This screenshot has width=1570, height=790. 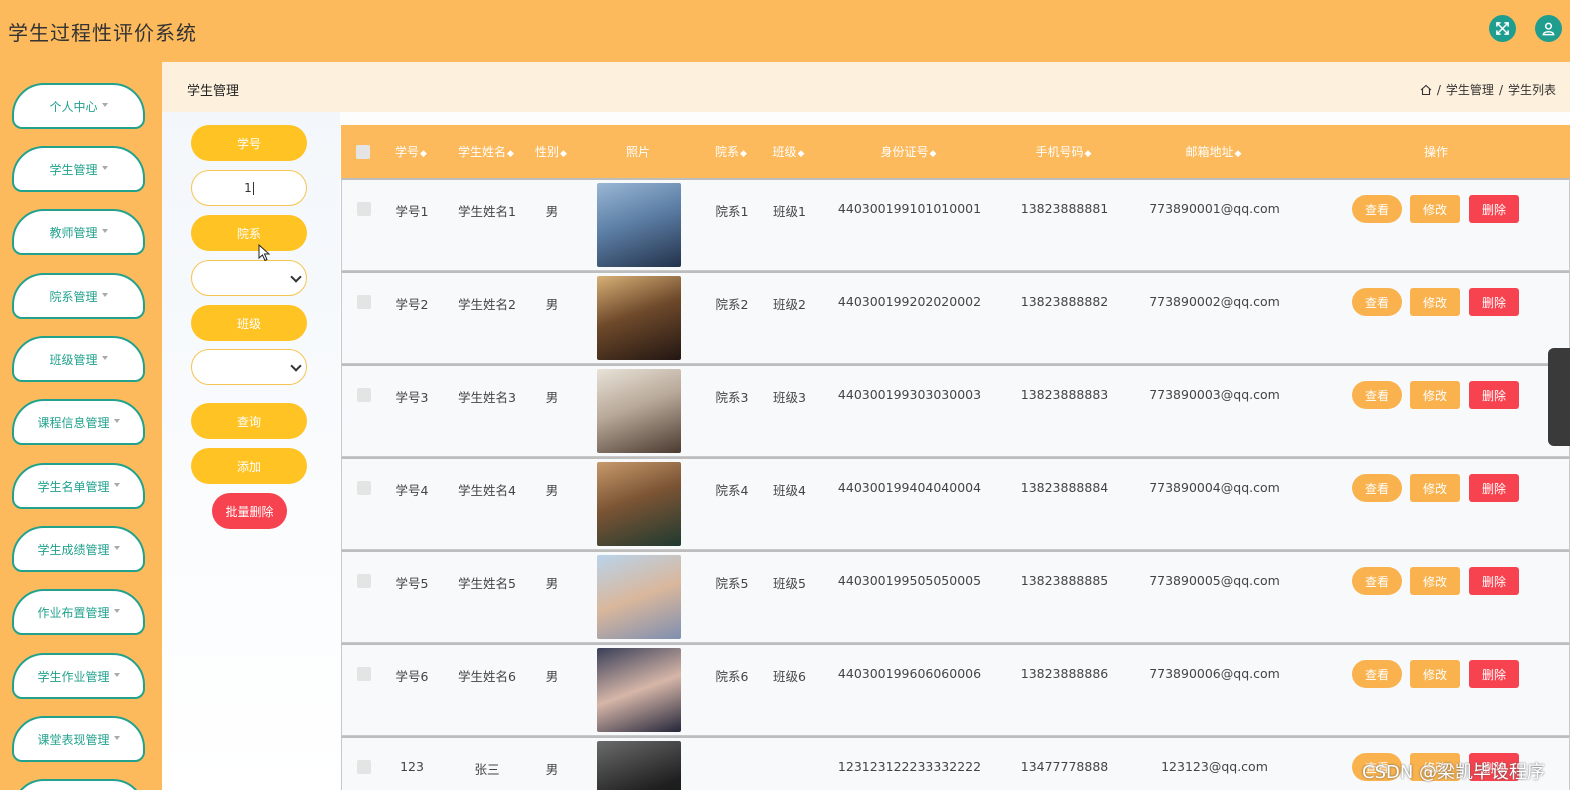 I want to click on fullscreen-icon, so click(x=1502, y=28).